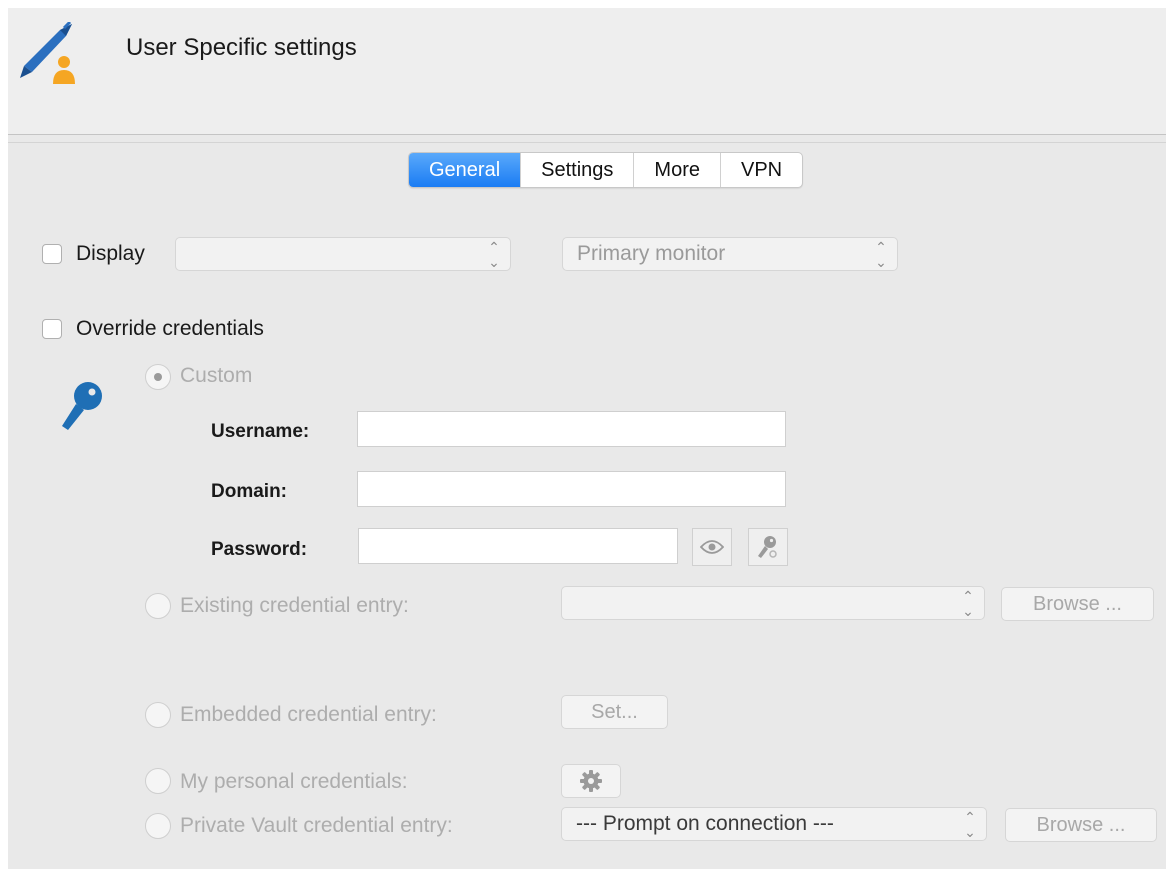 The width and height of the screenshot is (1166, 869). Describe the element at coordinates (158, 715) in the screenshot. I see `embedded-credential-radio` at that location.